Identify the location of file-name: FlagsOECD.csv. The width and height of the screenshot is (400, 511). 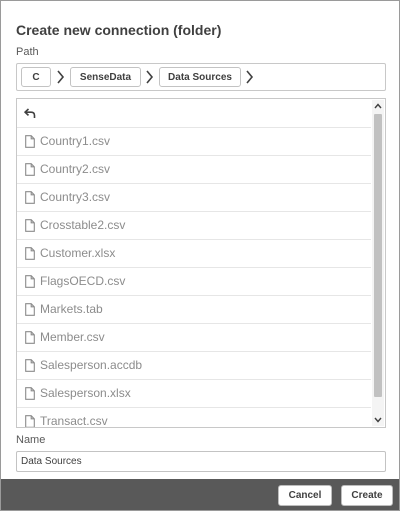
(83, 281).